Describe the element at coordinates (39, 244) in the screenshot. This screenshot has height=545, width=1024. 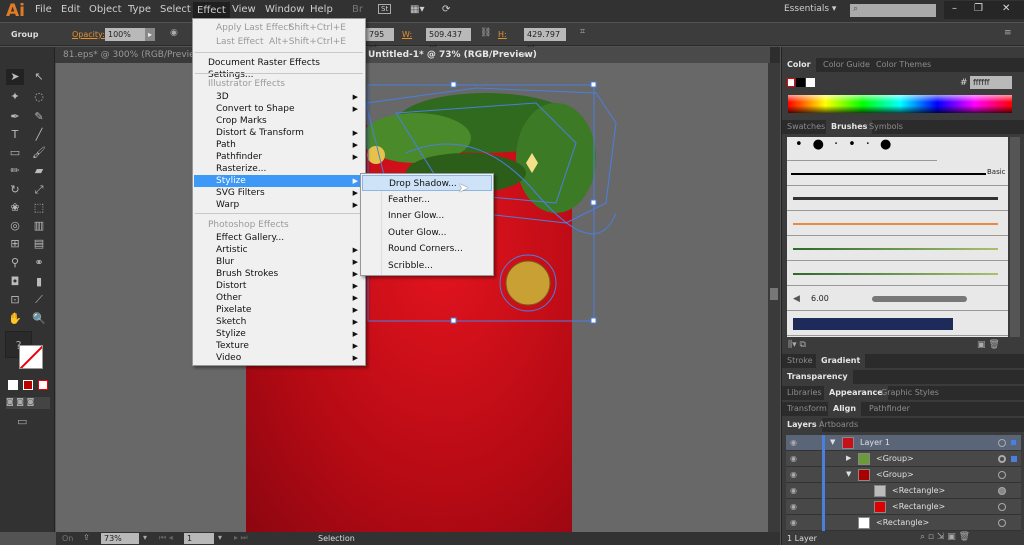
I see `gradient-tool-icon: ▤` at that location.